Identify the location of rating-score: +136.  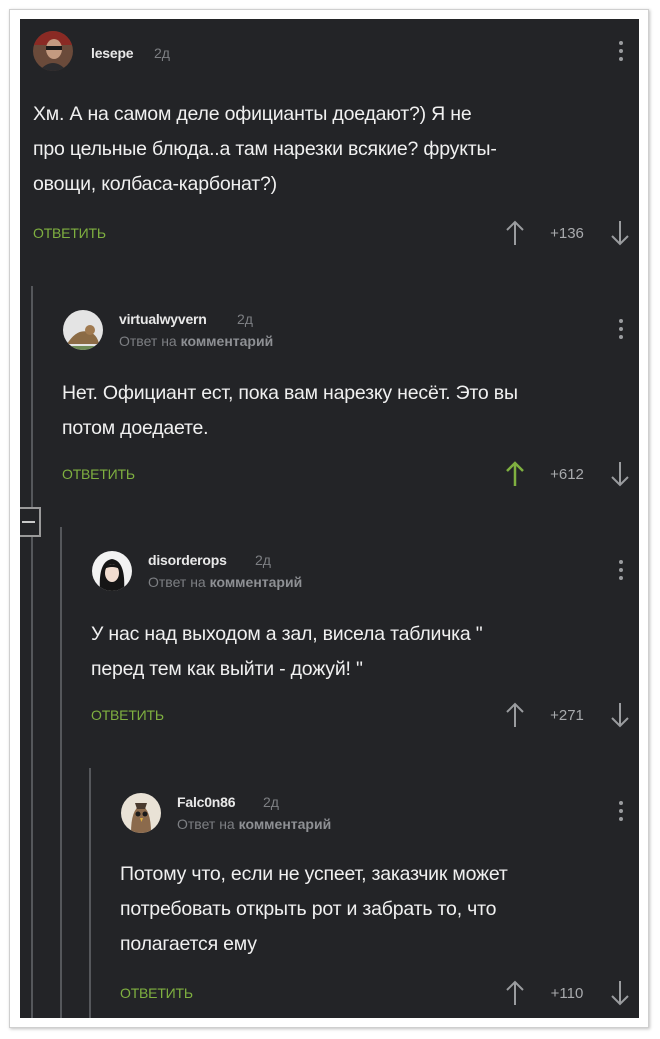
(567, 233).